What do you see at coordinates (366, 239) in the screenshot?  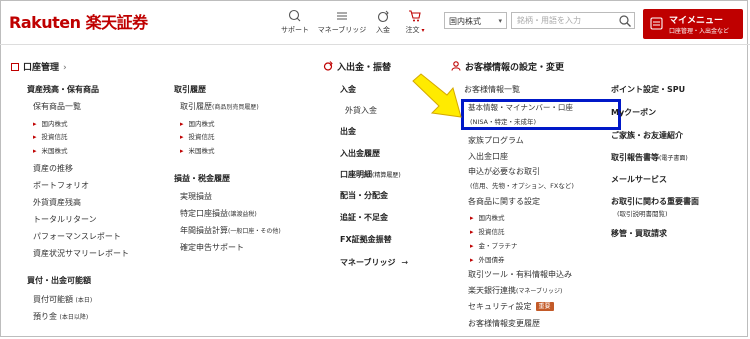 I see `fx-margin-transfer-link: FX証拠金振替` at bounding box center [366, 239].